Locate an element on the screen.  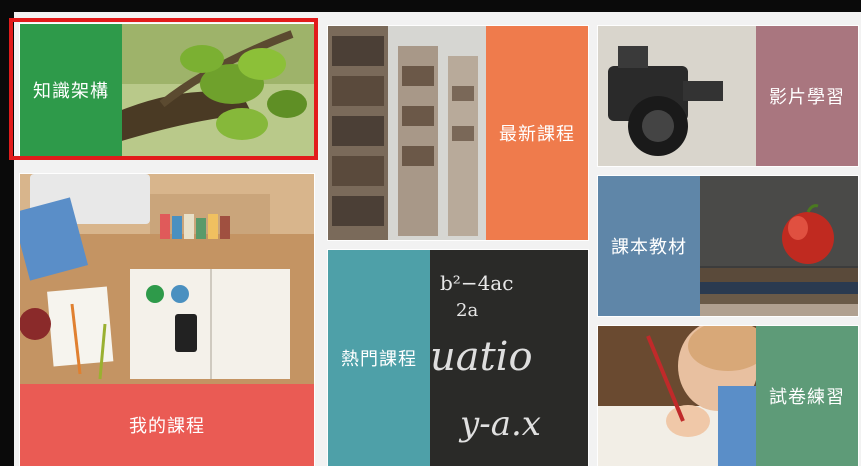
tile-textbook-materials: 課本教材 is located at coordinates (728, 246).